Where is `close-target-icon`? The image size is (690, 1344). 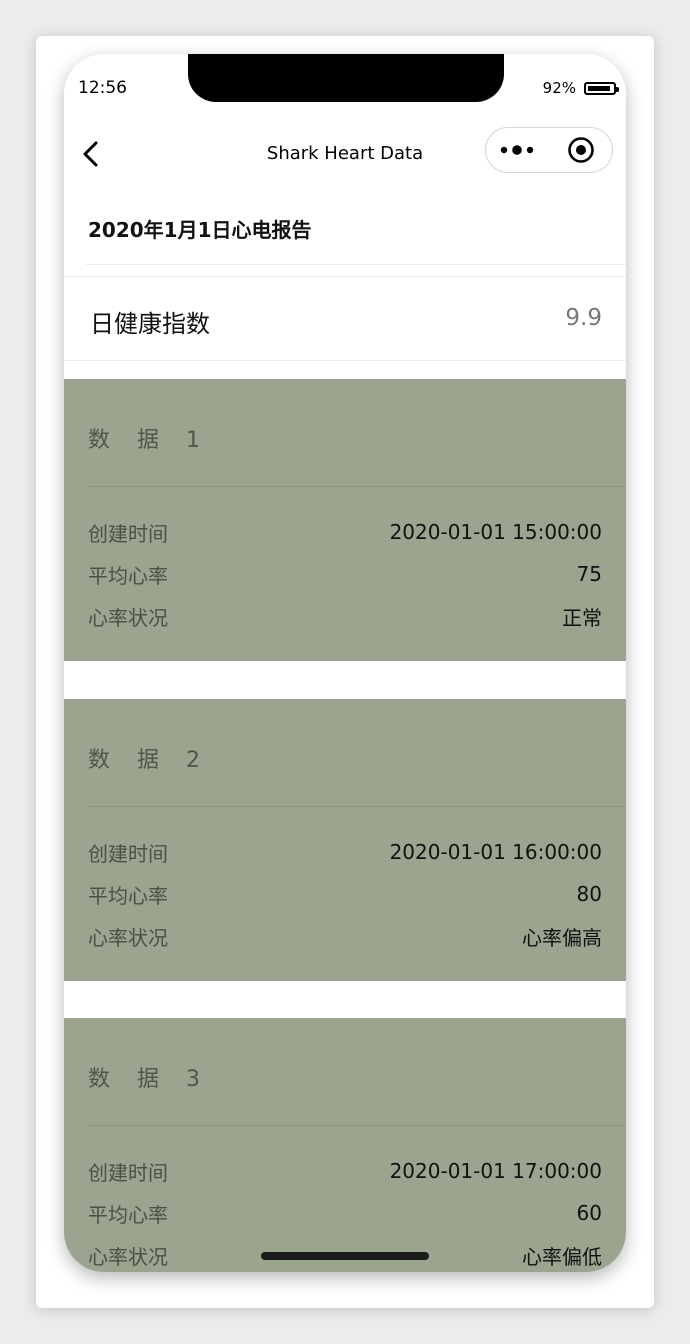
close-target-icon is located at coordinates (580, 150).